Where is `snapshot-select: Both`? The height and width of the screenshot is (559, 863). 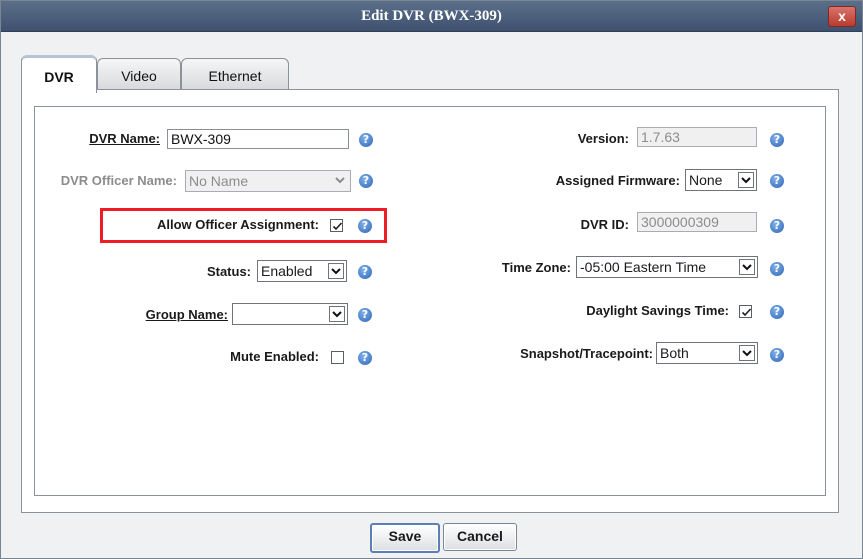
snapshot-select: Both is located at coordinates (707, 353).